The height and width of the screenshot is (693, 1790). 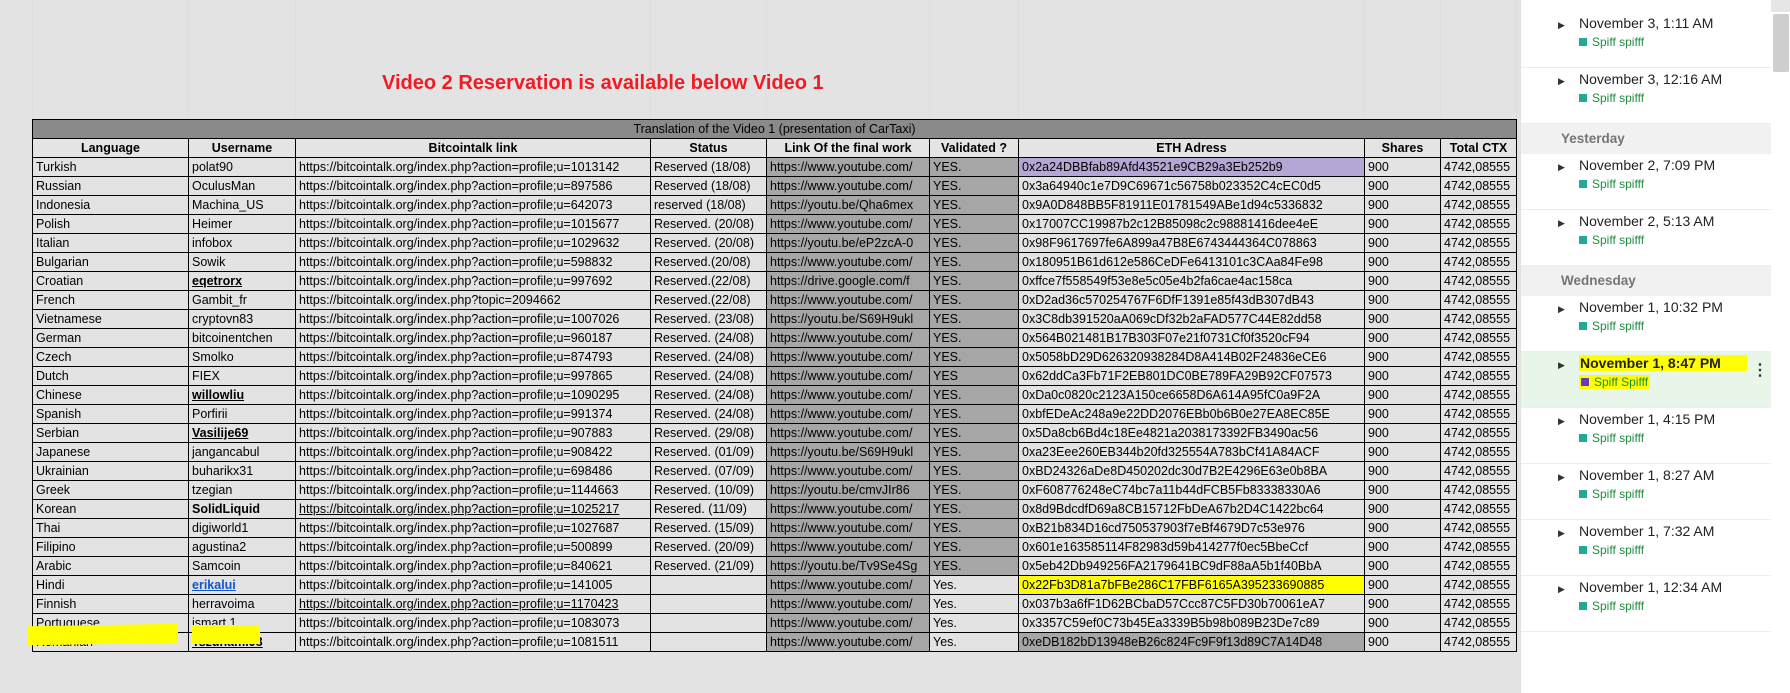 I want to click on cell-status: Reserved. (15/09), so click(x=708, y=528).